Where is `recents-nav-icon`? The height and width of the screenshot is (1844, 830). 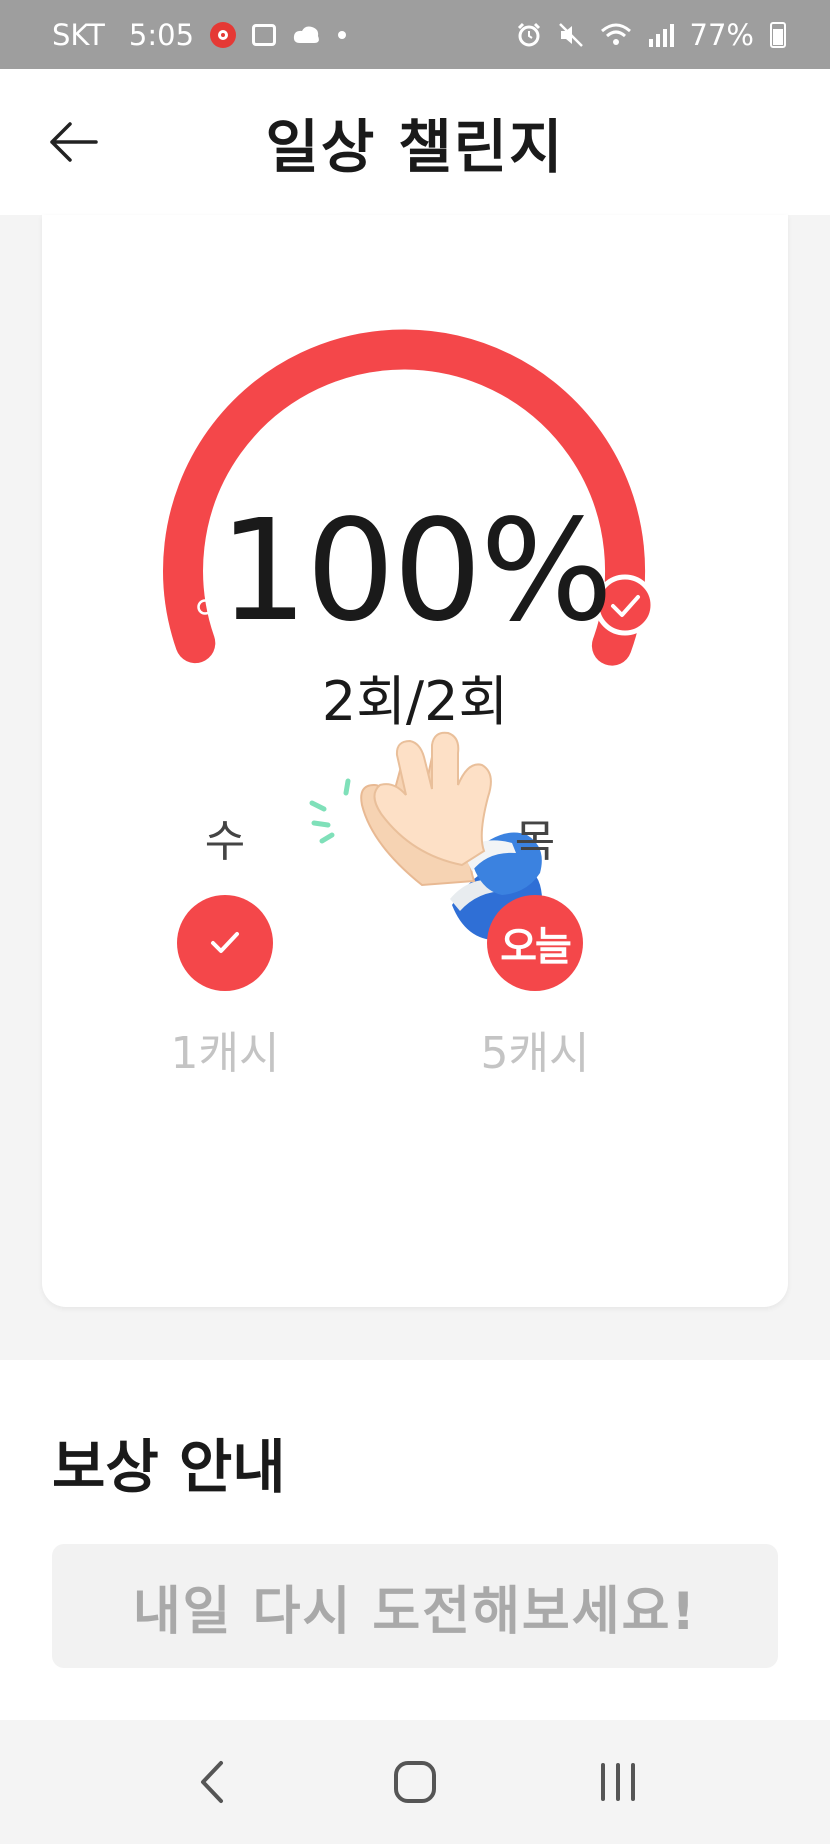 recents-nav-icon is located at coordinates (618, 1782).